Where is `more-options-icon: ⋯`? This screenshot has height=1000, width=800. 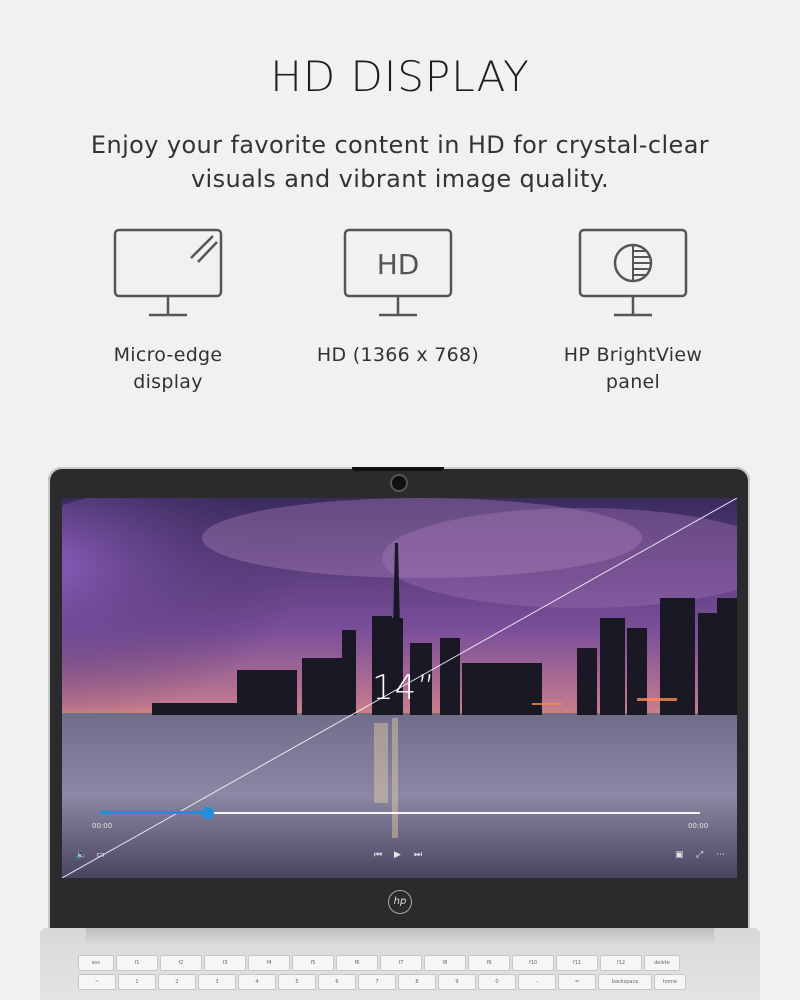
more-options-icon: ⋯ is located at coordinates (720, 855).